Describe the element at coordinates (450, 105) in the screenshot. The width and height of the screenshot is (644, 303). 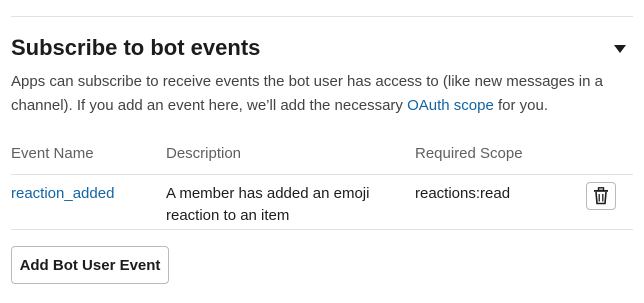
I see `oauth-scope-link: OAuth scope` at that location.